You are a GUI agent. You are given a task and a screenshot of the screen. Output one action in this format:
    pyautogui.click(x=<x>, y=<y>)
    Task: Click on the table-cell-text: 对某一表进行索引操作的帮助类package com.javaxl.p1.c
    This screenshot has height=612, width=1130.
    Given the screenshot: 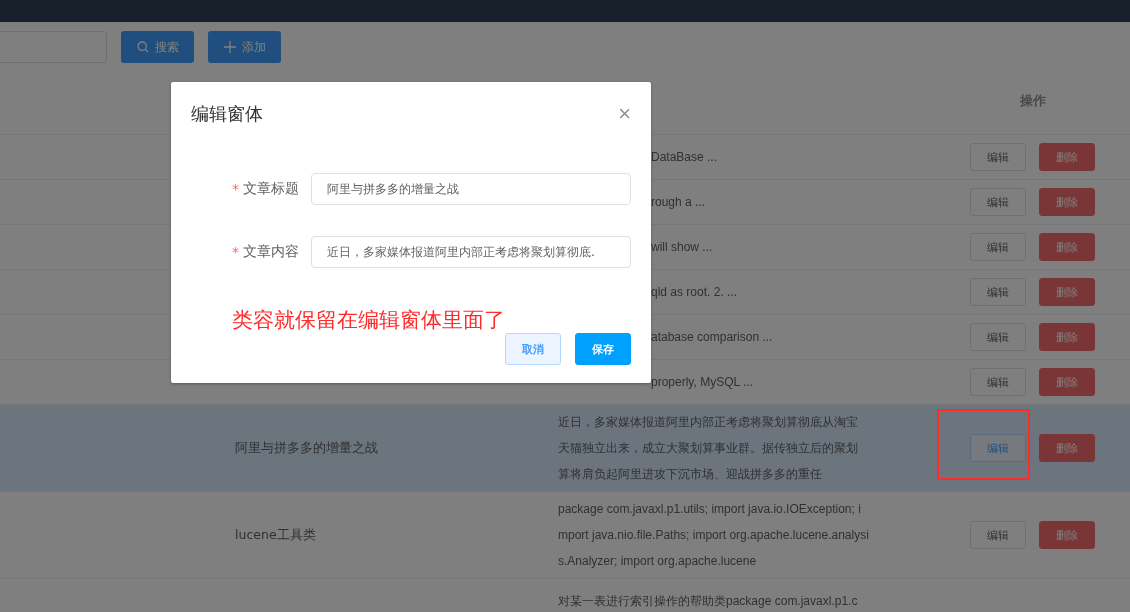 What is the action you would take?
    pyautogui.click(x=708, y=601)
    